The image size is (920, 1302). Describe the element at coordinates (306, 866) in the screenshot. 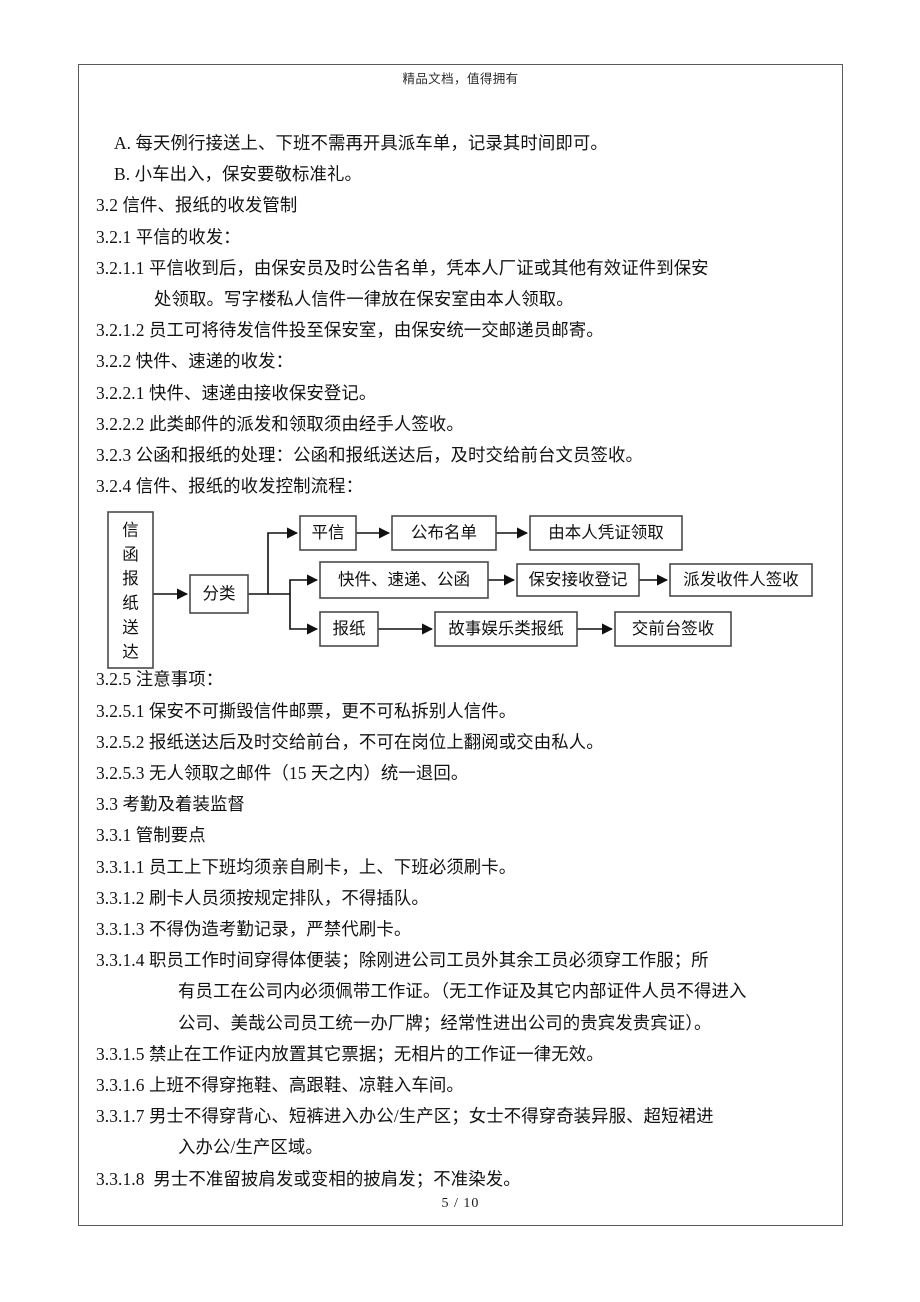

I see `text-line: 3.3.1.1 员工上下班均须亲自刷卡，上、下班必须刷卡。` at that location.